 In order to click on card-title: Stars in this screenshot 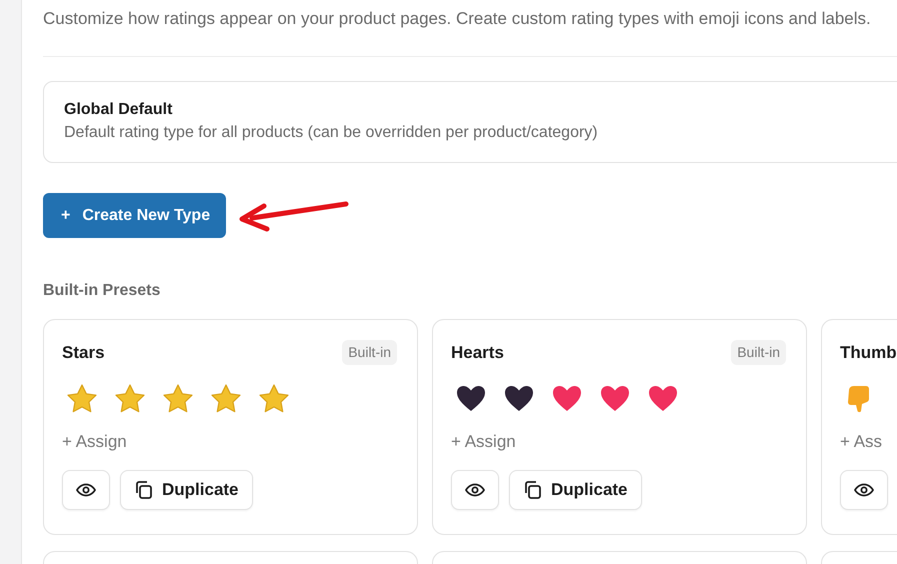, I will do `click(83, 353)`.